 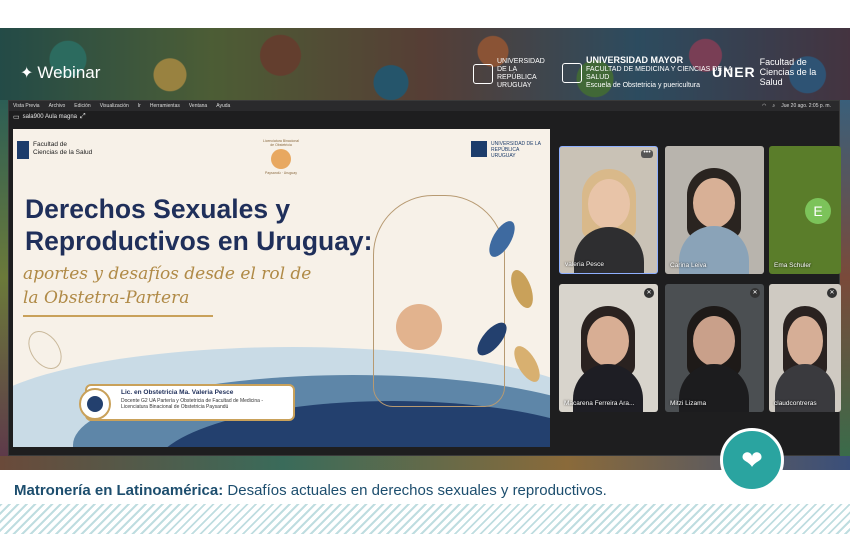 I want to click on participant-tile: Carina Leiva, so click(x=714, y=210).